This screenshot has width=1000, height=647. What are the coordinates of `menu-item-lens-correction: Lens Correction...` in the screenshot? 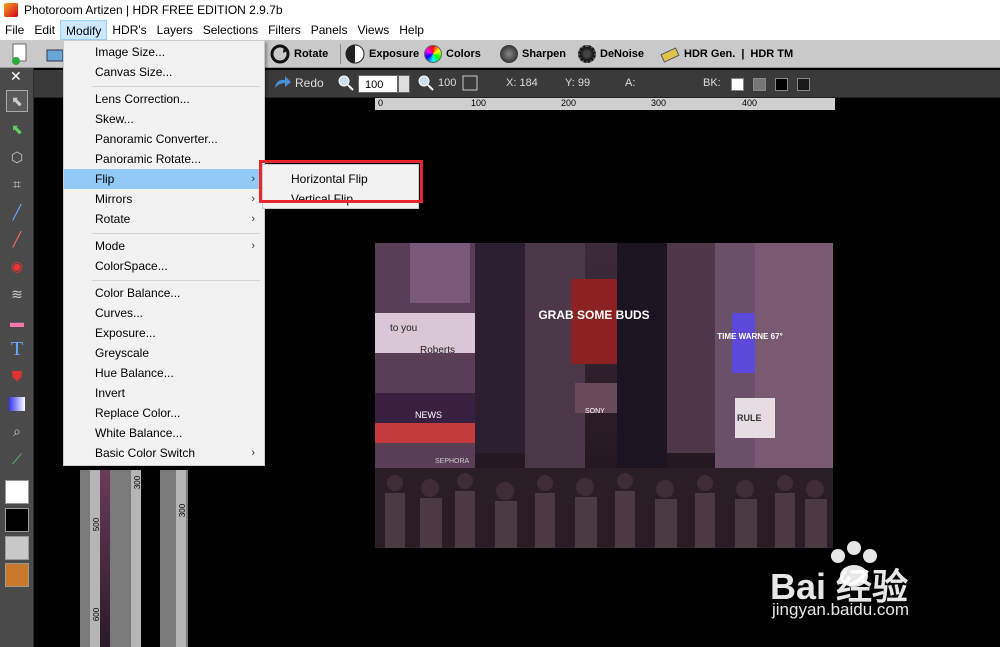 It's located at (164, 99).